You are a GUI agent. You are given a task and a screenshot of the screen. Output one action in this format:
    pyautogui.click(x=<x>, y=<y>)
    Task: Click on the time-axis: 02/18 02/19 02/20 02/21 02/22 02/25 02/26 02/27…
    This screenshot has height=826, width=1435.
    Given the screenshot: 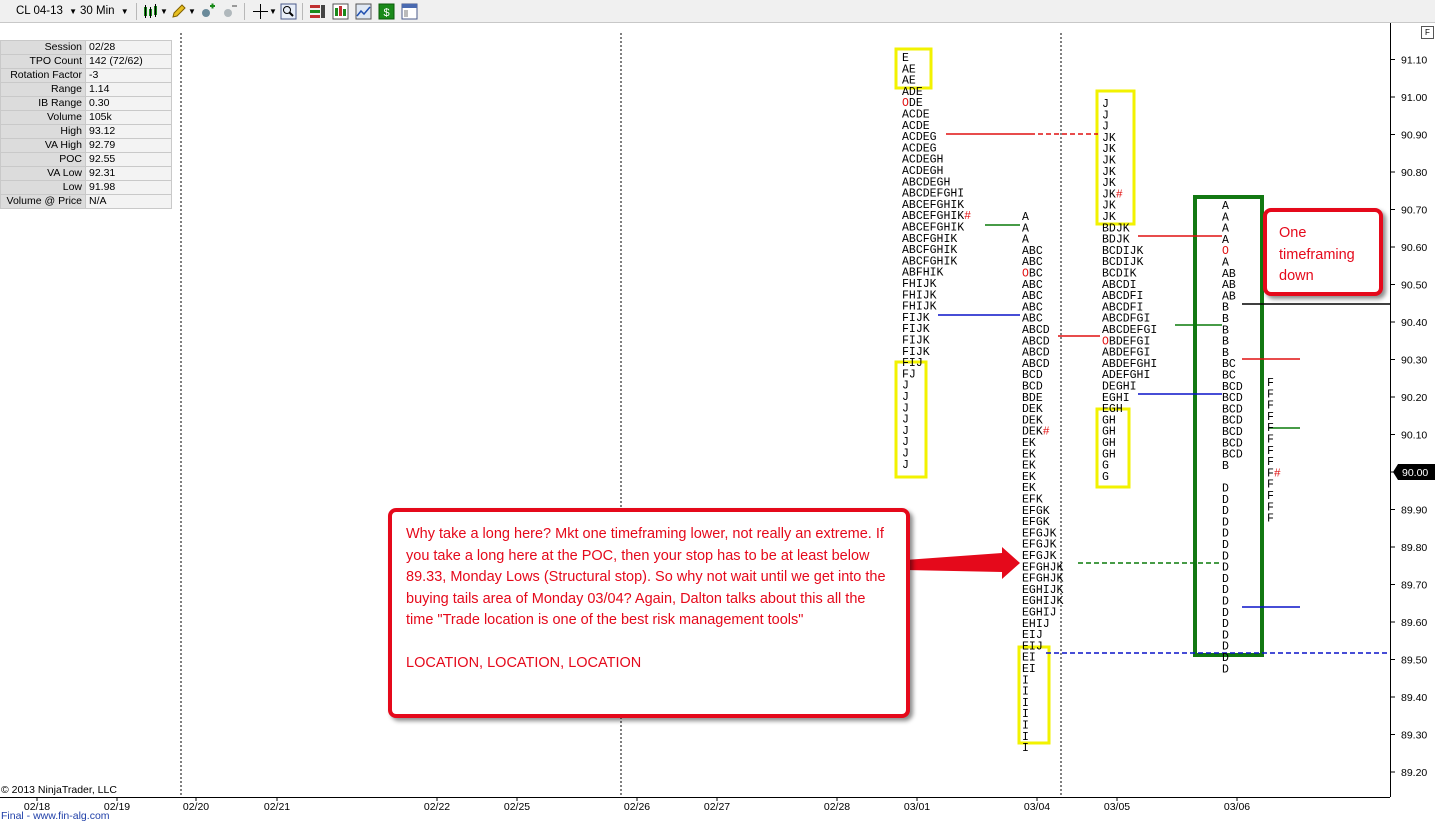 What is the action you would take?
    pyautogui.click(x=695, y=811)
    